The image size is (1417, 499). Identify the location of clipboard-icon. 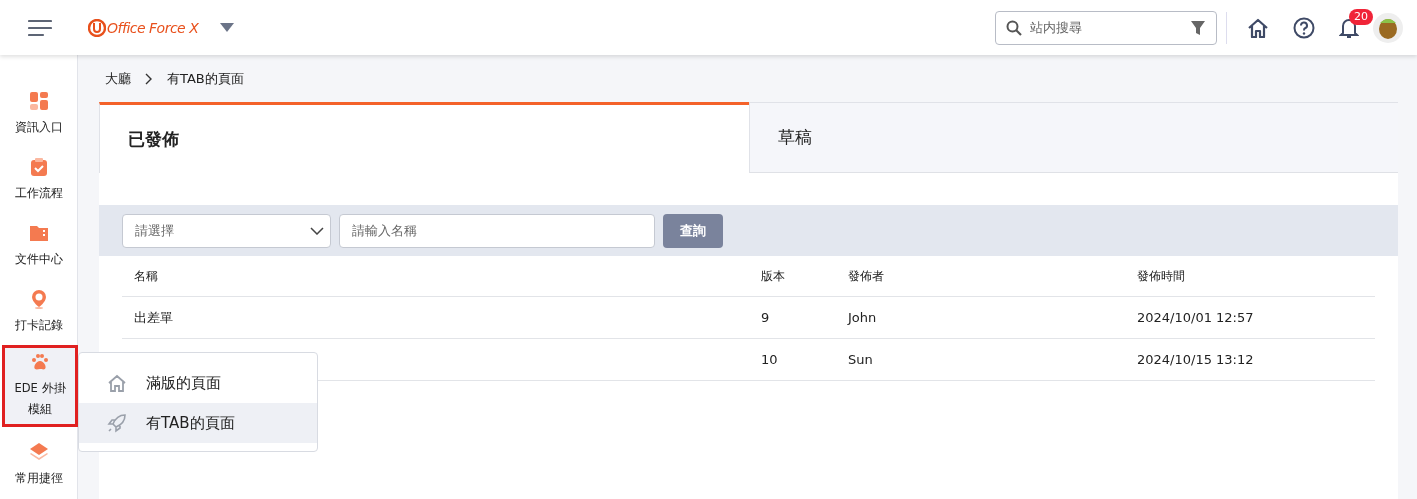
(38, 166).